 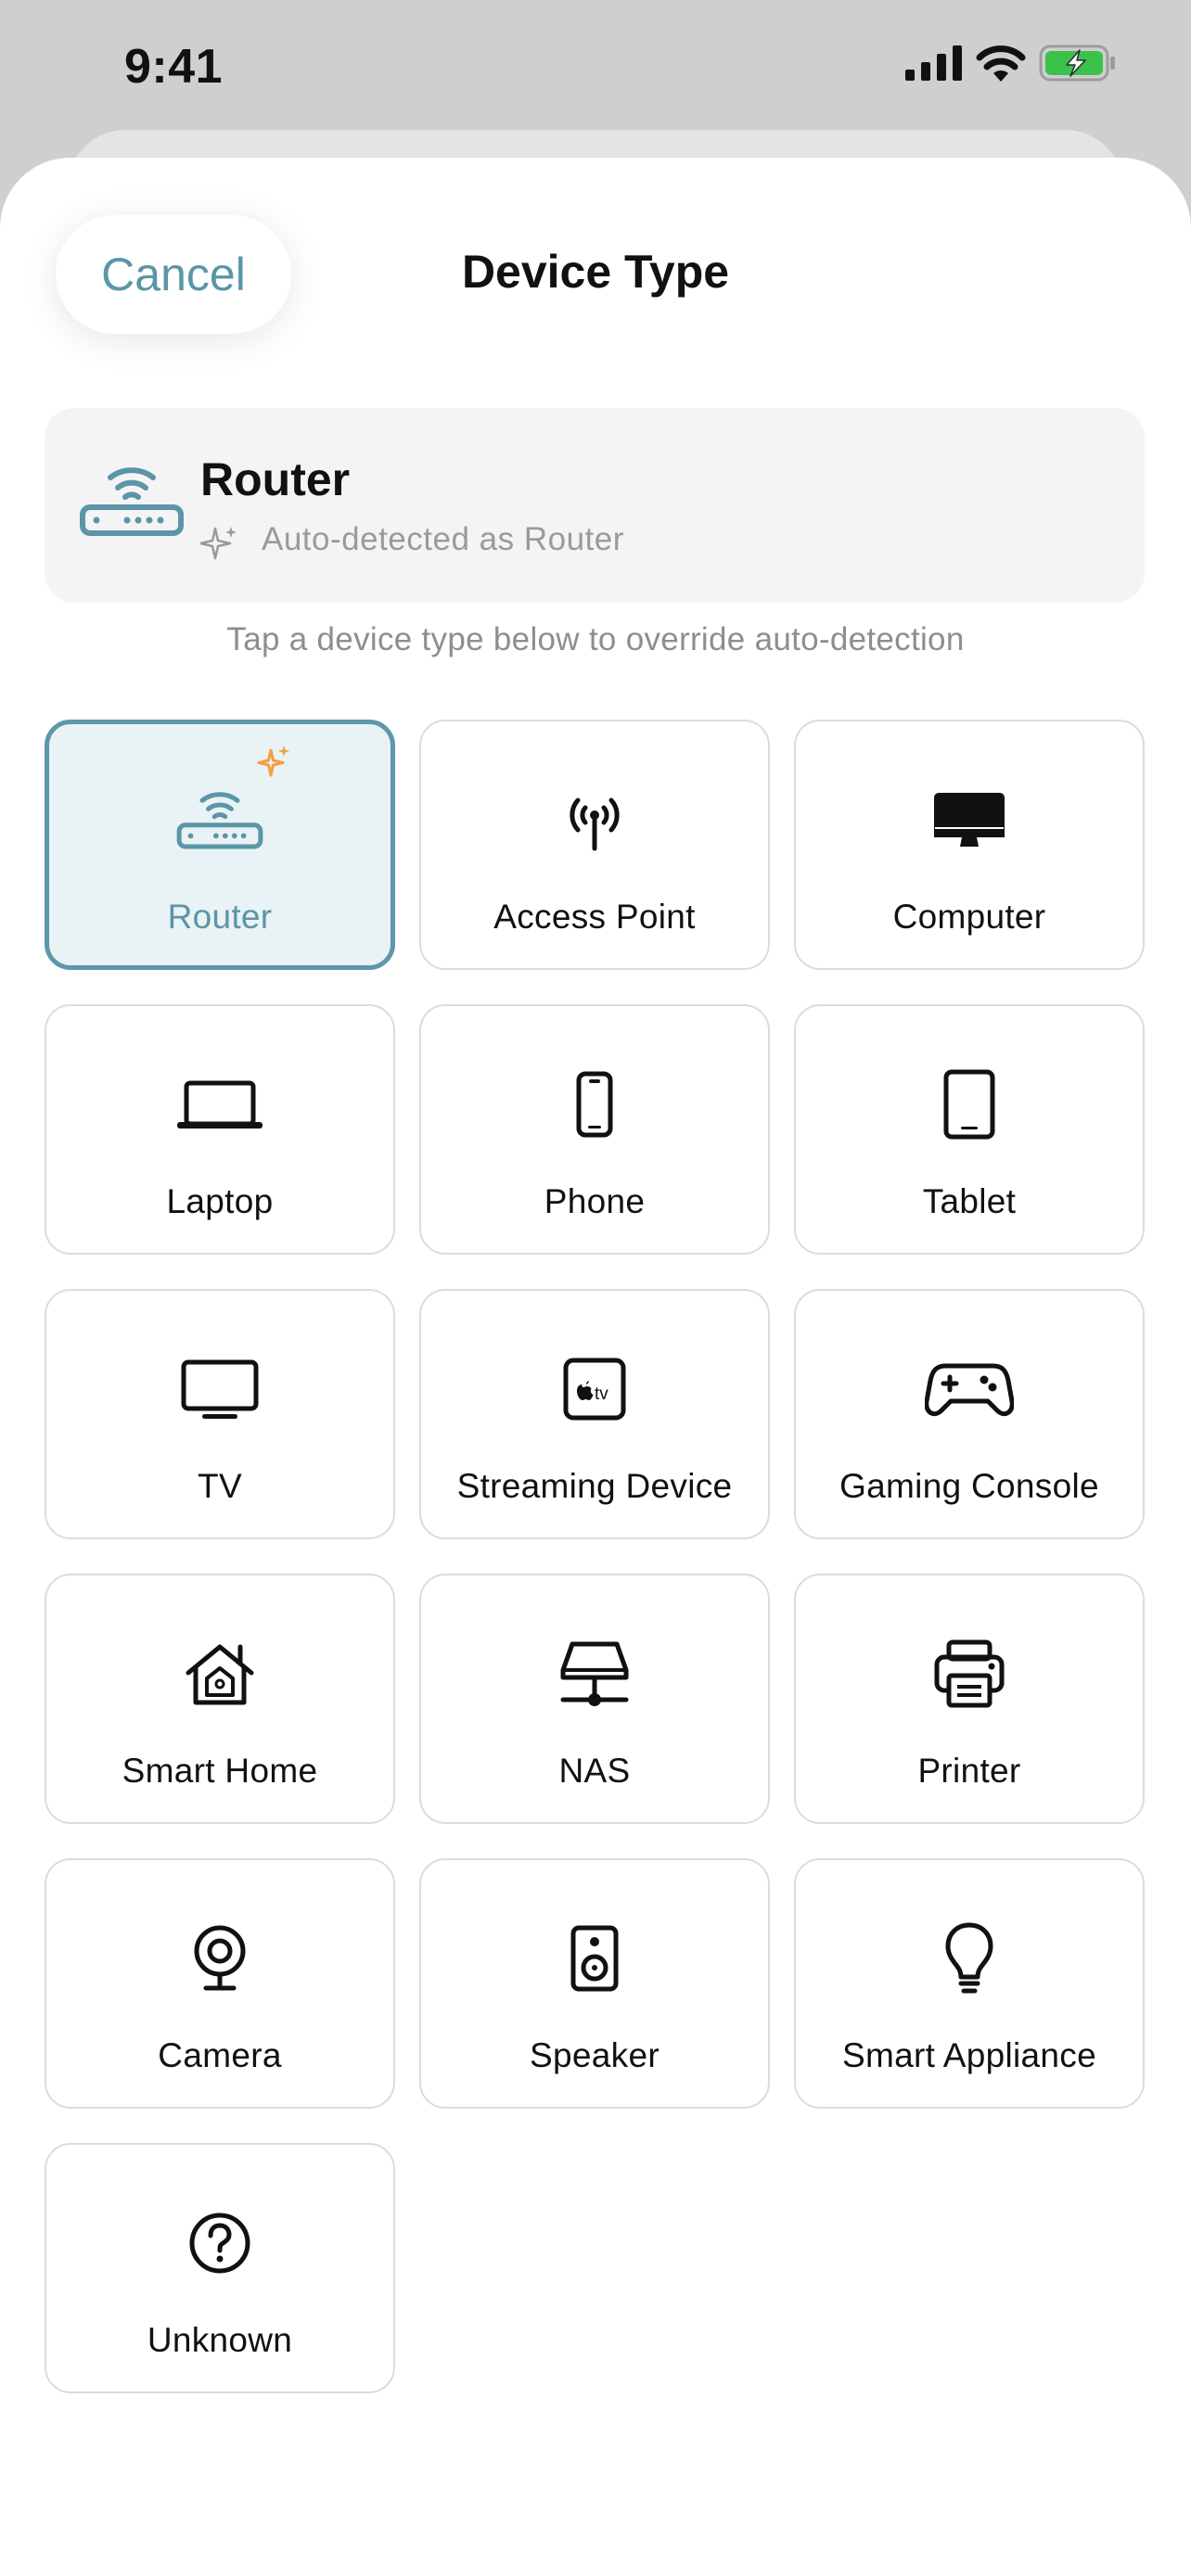 I want to click on device-tile-unknown: Unknown, so click(x=220, y=2268).